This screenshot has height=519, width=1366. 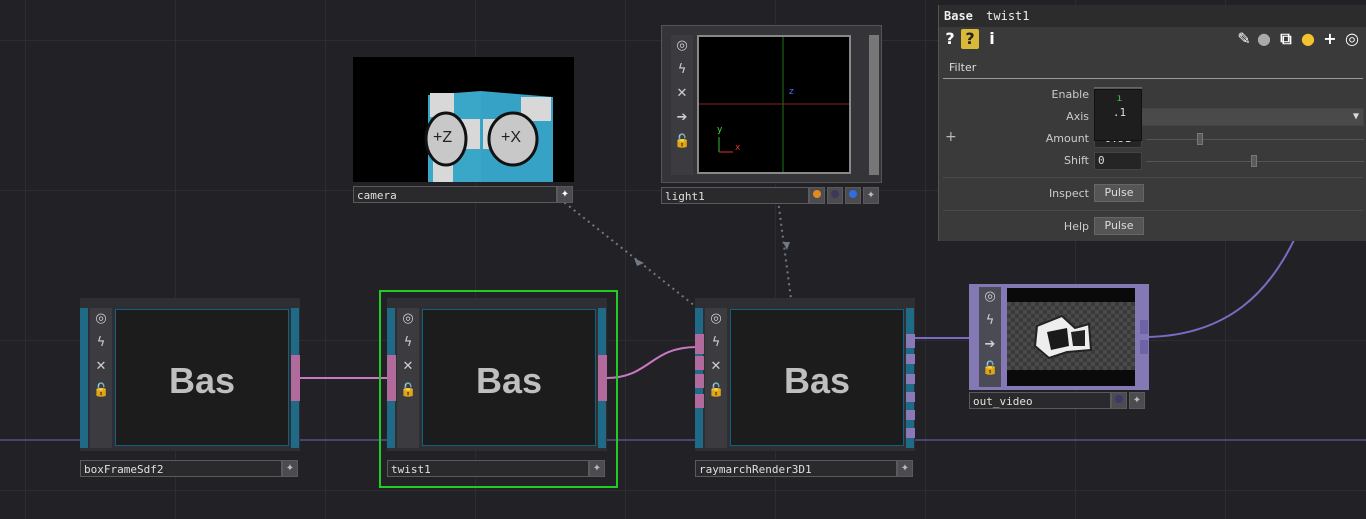 I want to click on value-ladder-tooltip: ı .1, so click(x=1118, y=115).